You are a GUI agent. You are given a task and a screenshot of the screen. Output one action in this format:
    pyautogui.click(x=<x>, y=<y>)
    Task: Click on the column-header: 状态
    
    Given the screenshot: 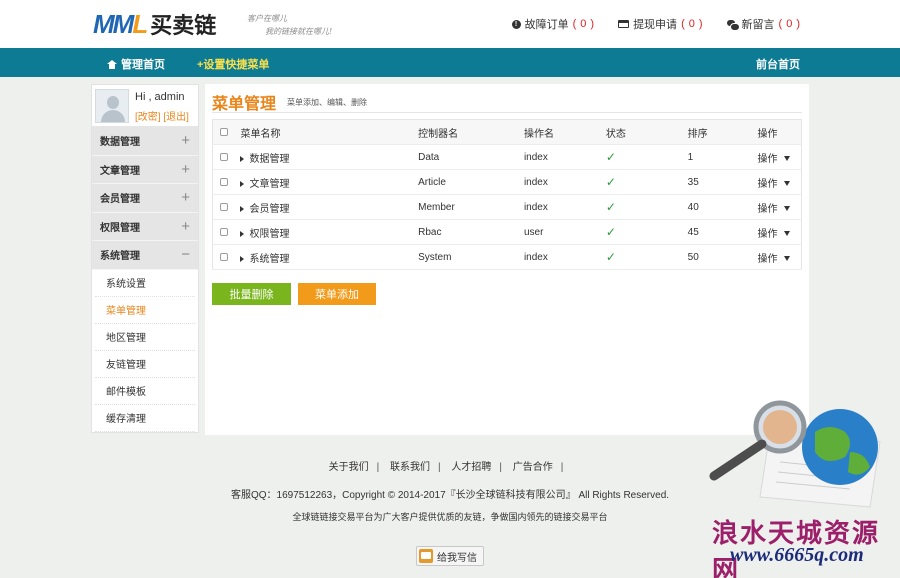 What is the action you would take?
    pyautogui.click(x=646, y=132)
    